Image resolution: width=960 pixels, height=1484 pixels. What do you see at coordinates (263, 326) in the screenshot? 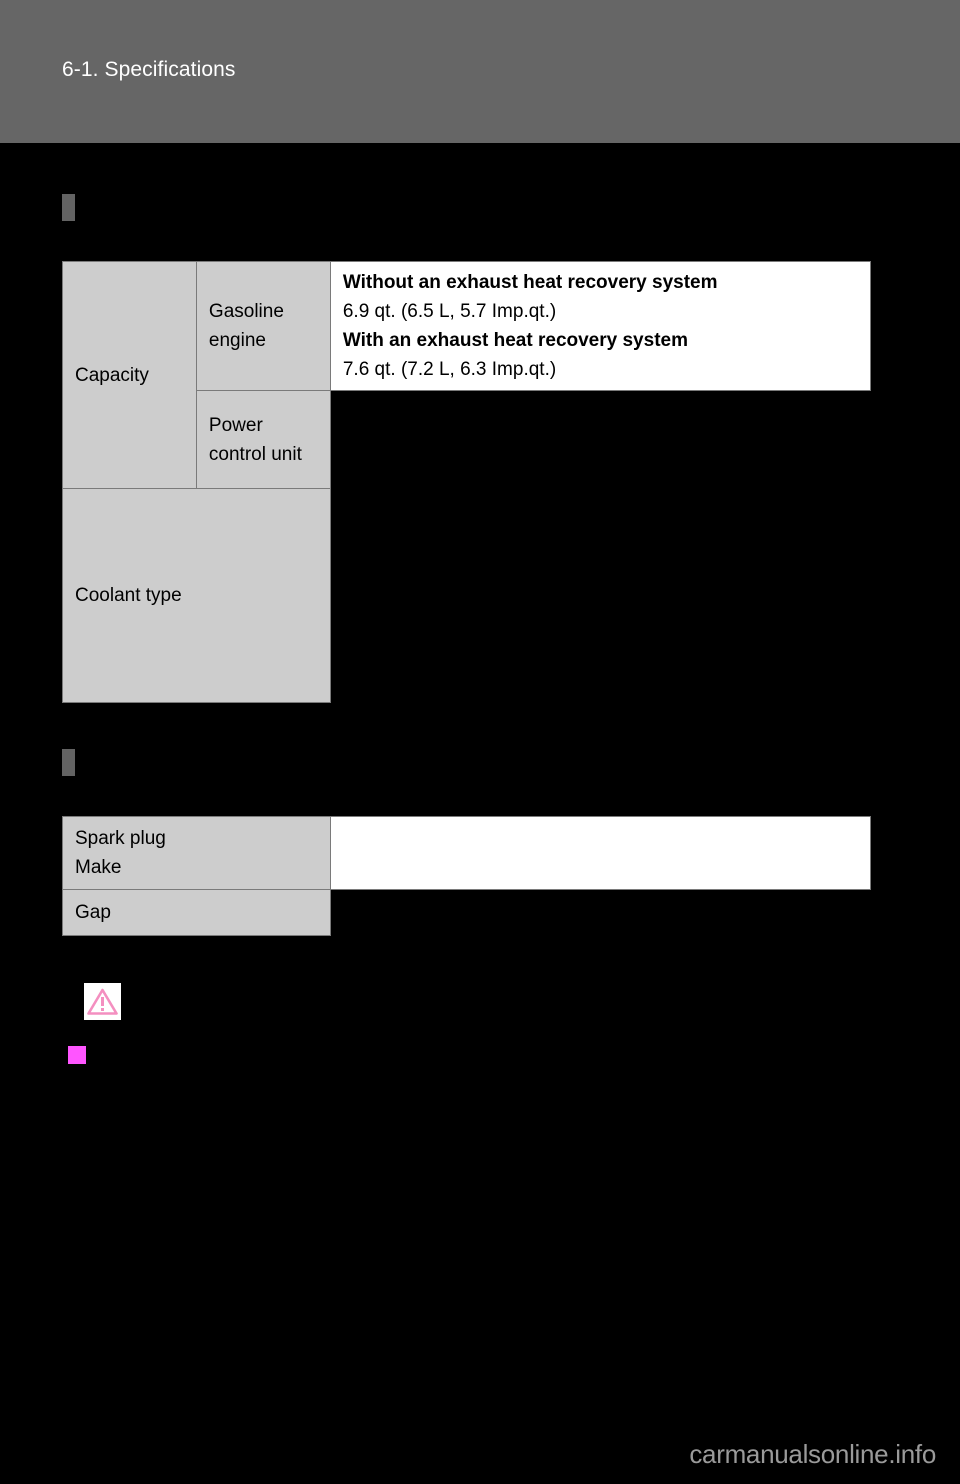
I see `cell-gasoline-engine-label: Gasoline engine` at bounding box center [263, 326].